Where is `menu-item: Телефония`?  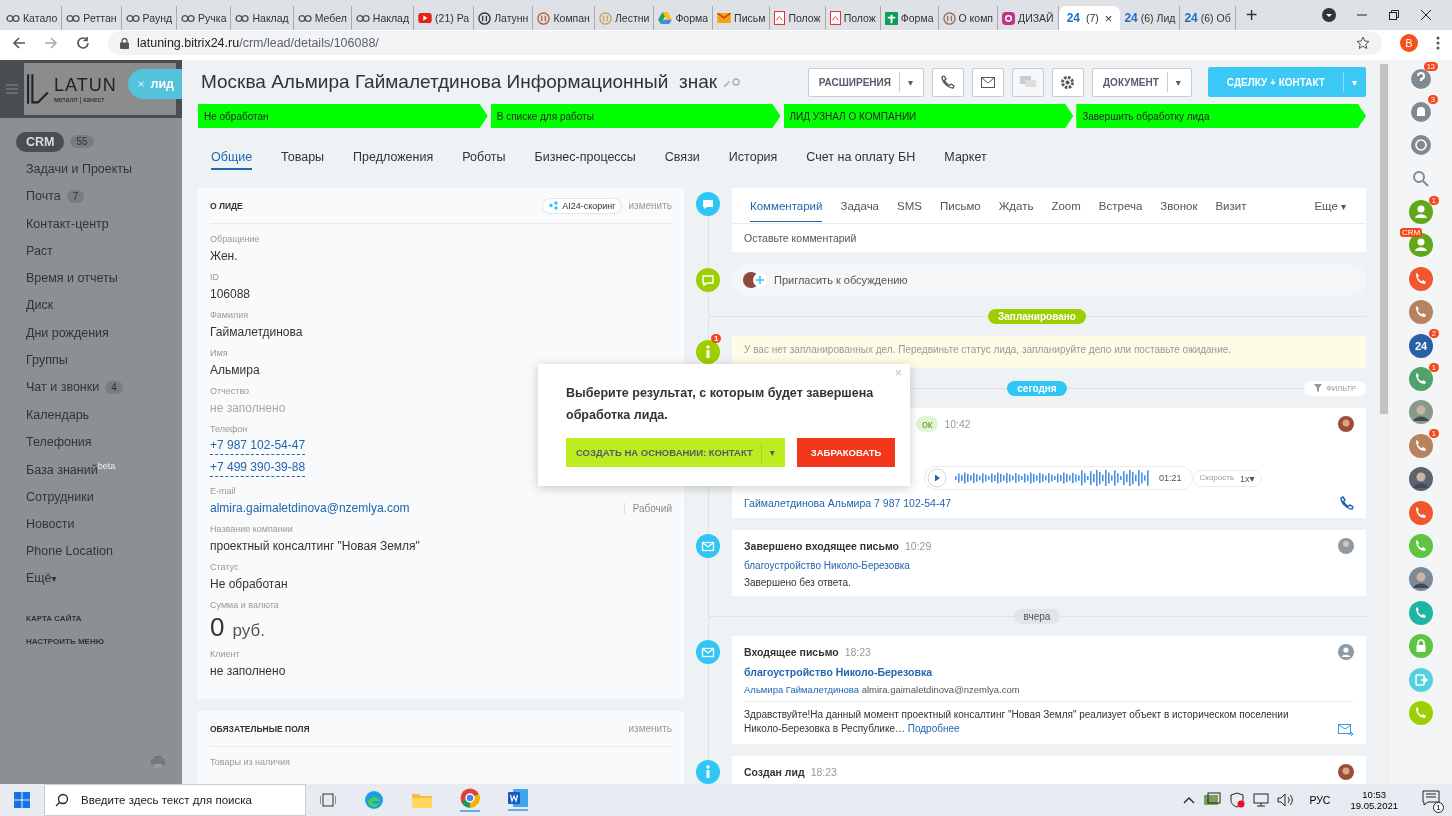
menu-item: Телефония is located at coordinates (99, 442).